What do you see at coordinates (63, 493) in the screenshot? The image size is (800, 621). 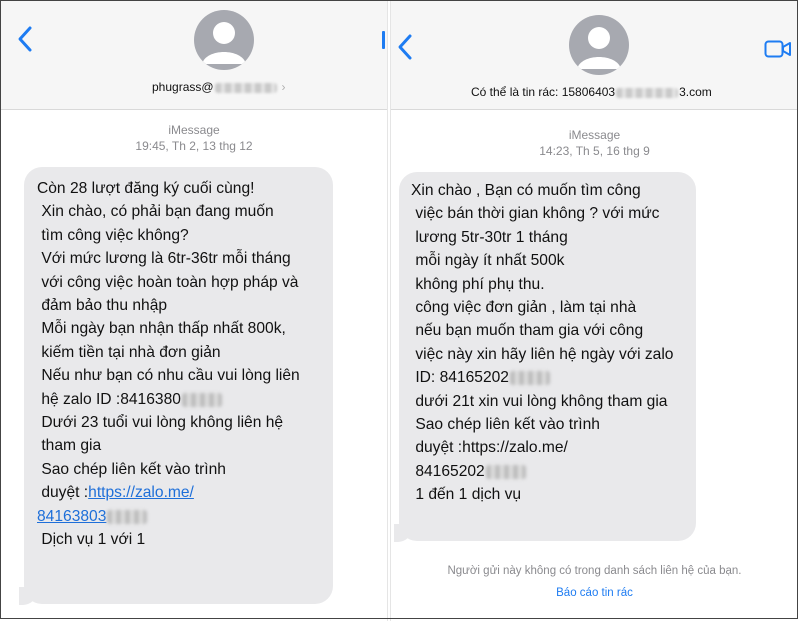 I see `message-text: duyệt :` at bounding box center [63, 493].